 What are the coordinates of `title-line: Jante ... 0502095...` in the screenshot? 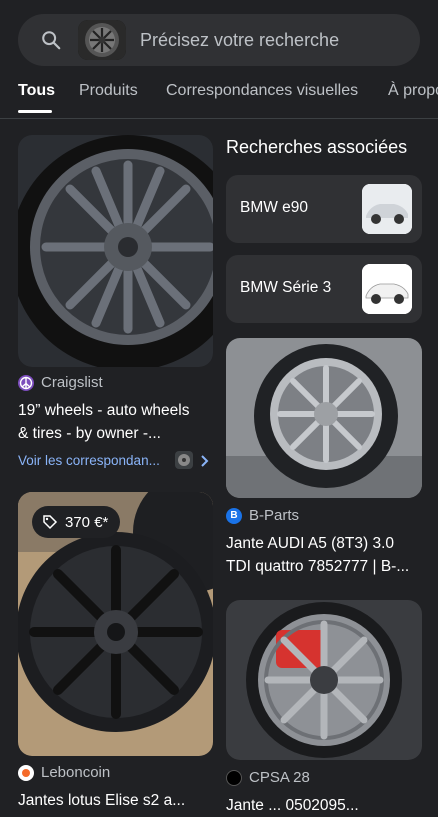 It's located at (292, 805).